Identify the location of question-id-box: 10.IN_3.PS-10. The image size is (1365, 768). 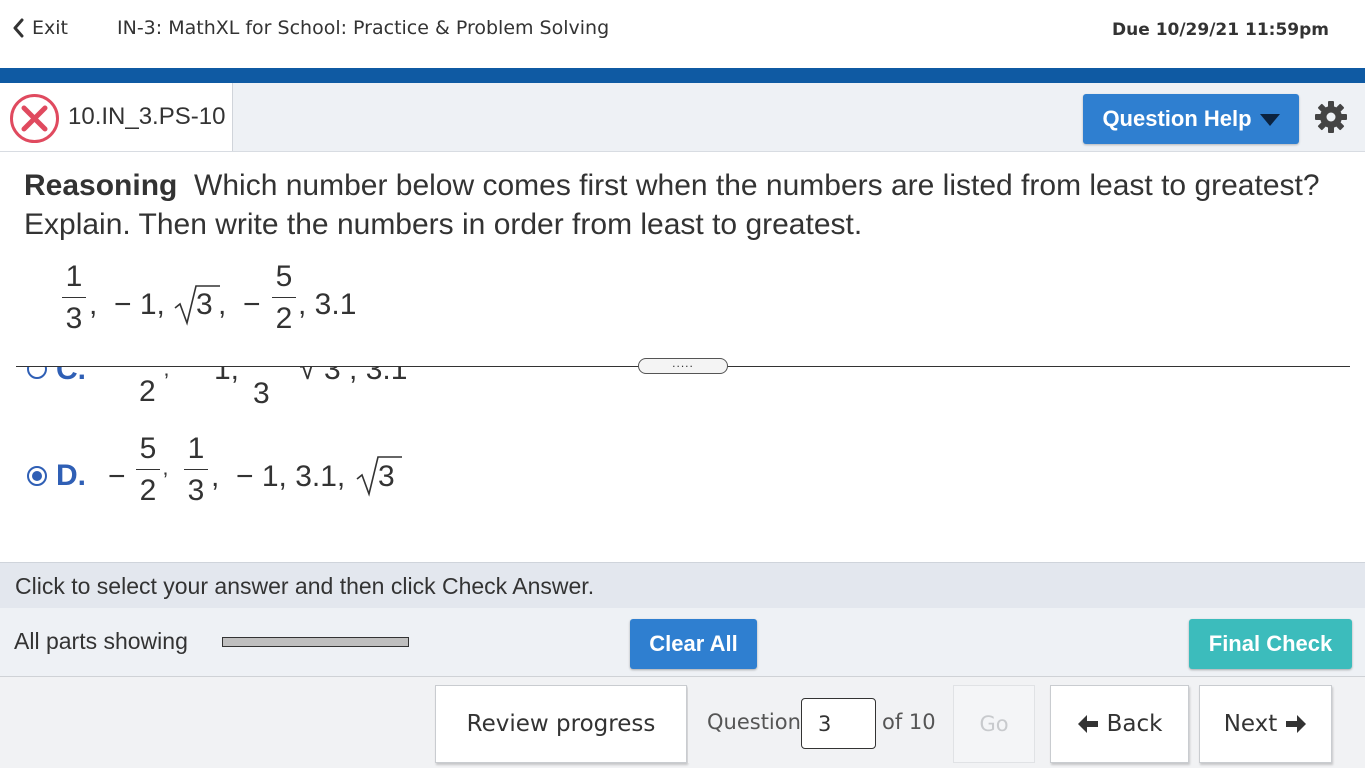
(116, 117).